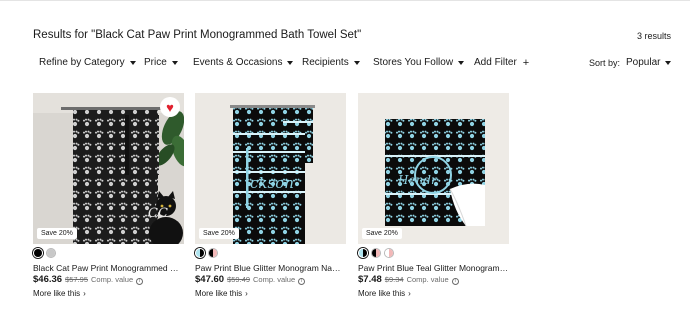  I want to click on filter-stores-you-follow: Stores You Follow, so click(419, 62).